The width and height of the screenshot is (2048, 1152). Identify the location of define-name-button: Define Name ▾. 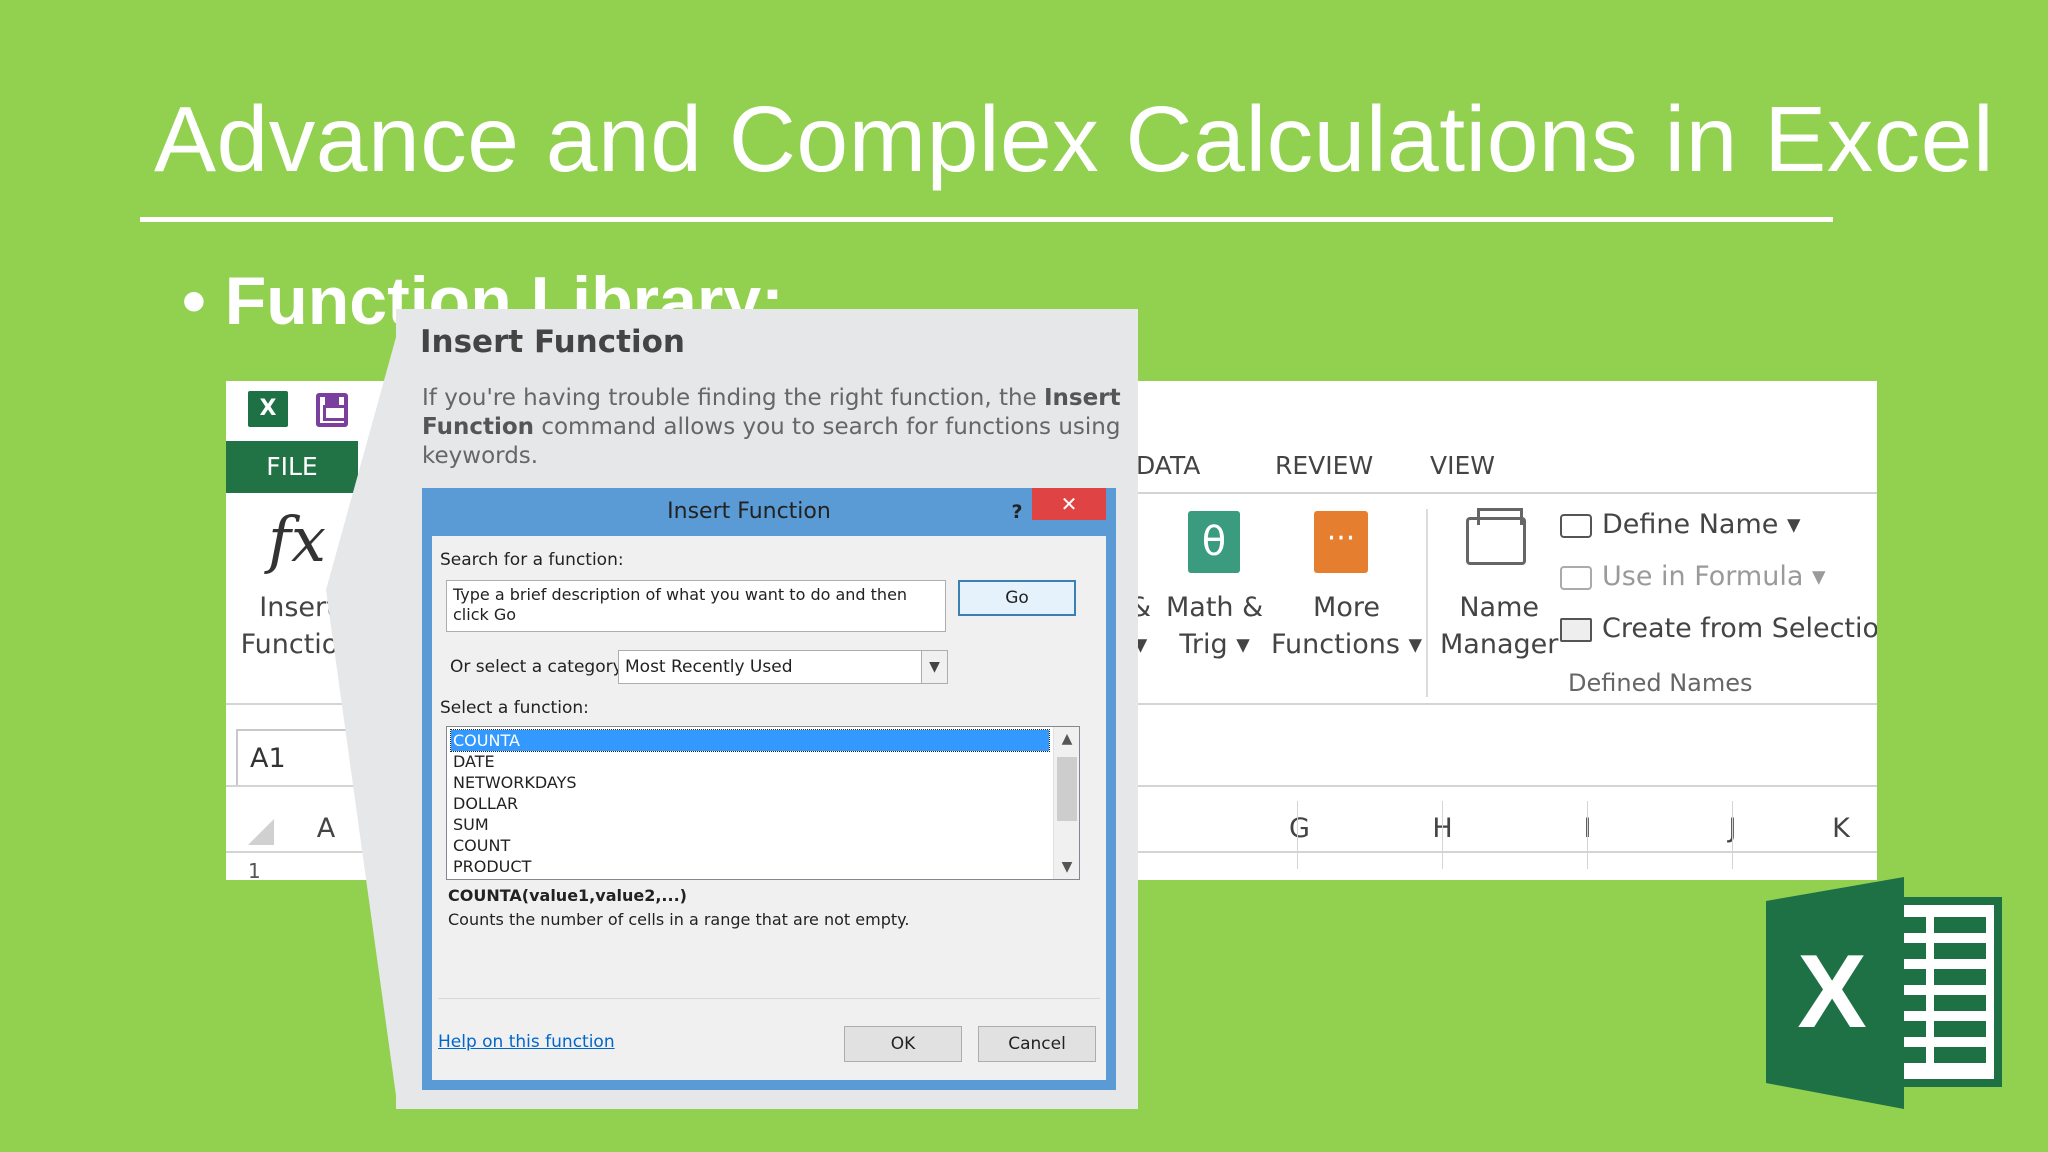
(1680, 524).